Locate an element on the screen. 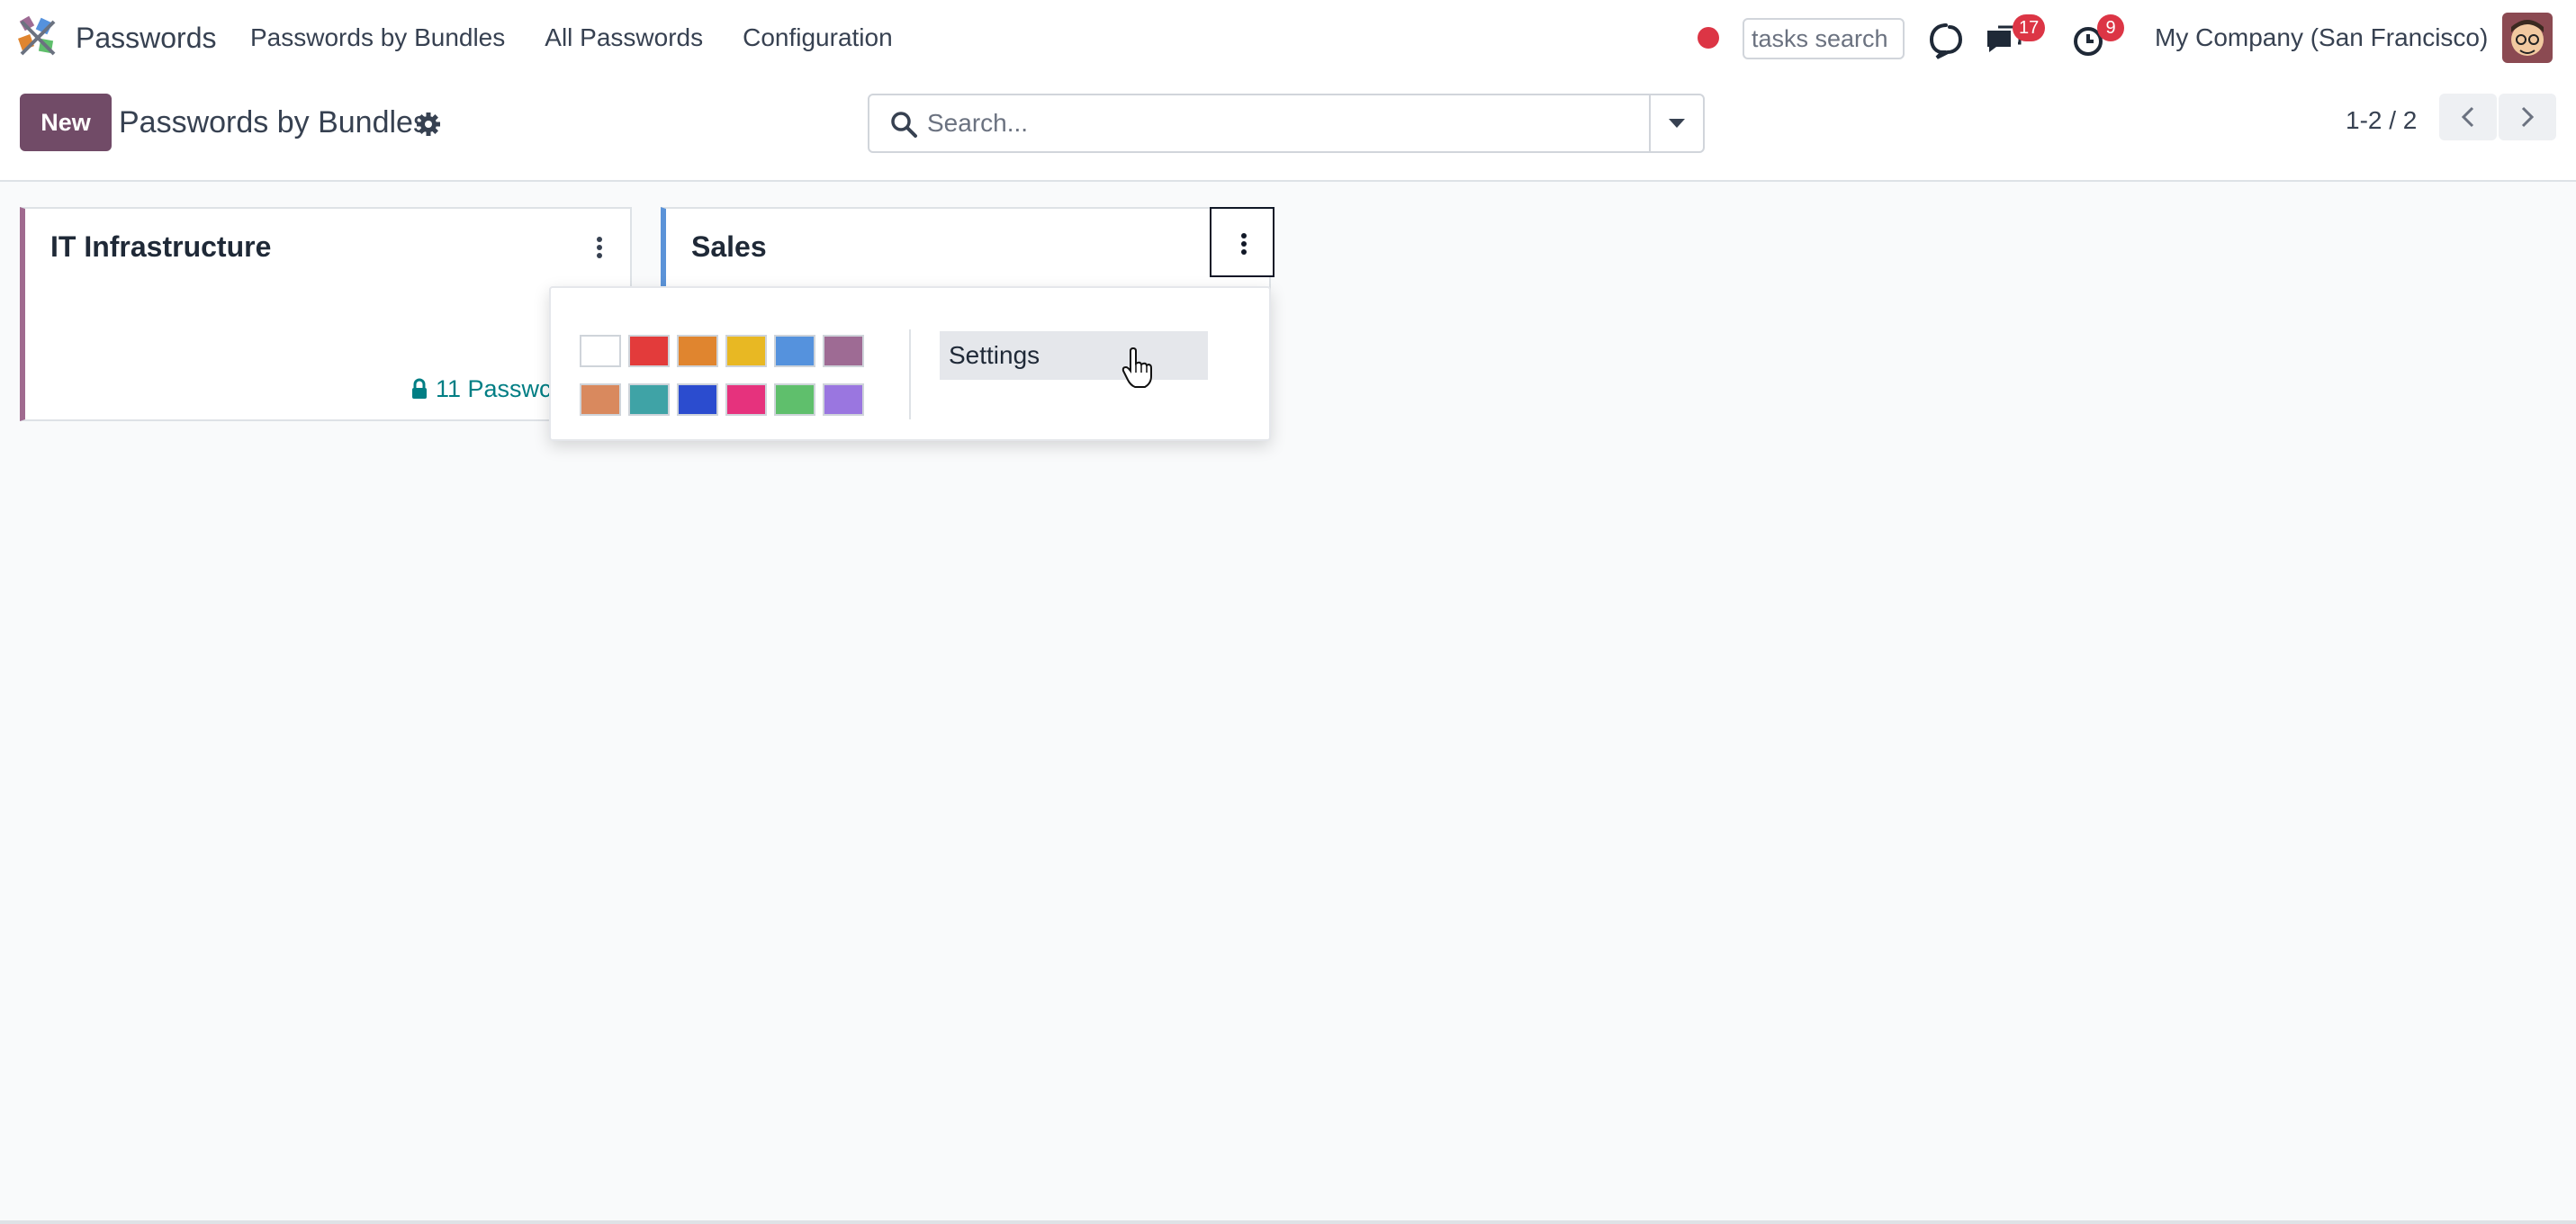  hand-cursor-icon is located at coordinates (1136, 368).